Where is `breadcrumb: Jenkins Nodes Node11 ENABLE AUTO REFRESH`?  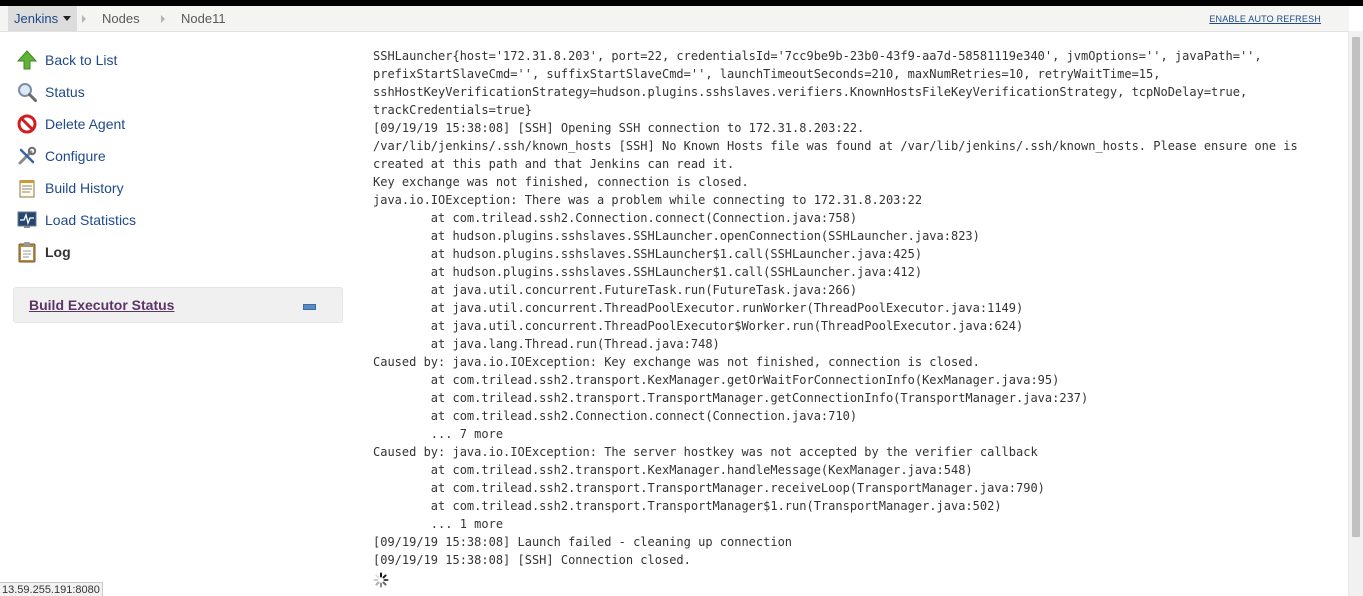 breadcrumb: Jenkins Nodes Node11 ENABLE AUTO REFRESH is located at coordinates (674, 19).